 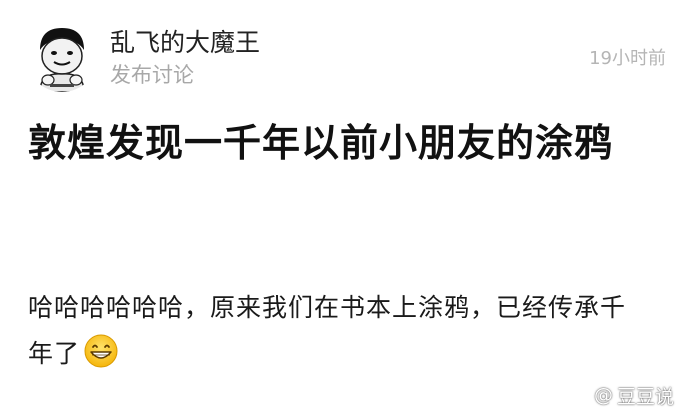 I want to click on author-name: 乱飞的大魔王, so click(x=185, y=43).